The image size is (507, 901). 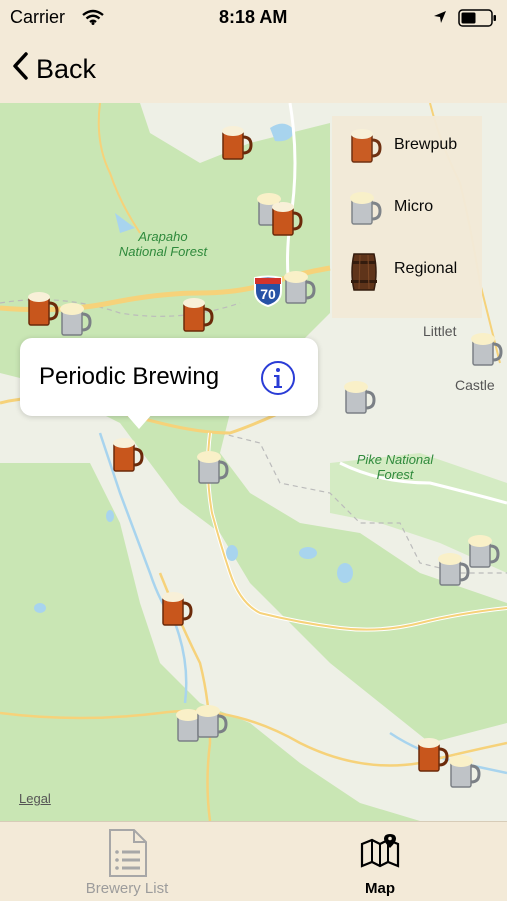 I want to click on pike-forest-label: Pike National Forest, so click(x=395, y=467).